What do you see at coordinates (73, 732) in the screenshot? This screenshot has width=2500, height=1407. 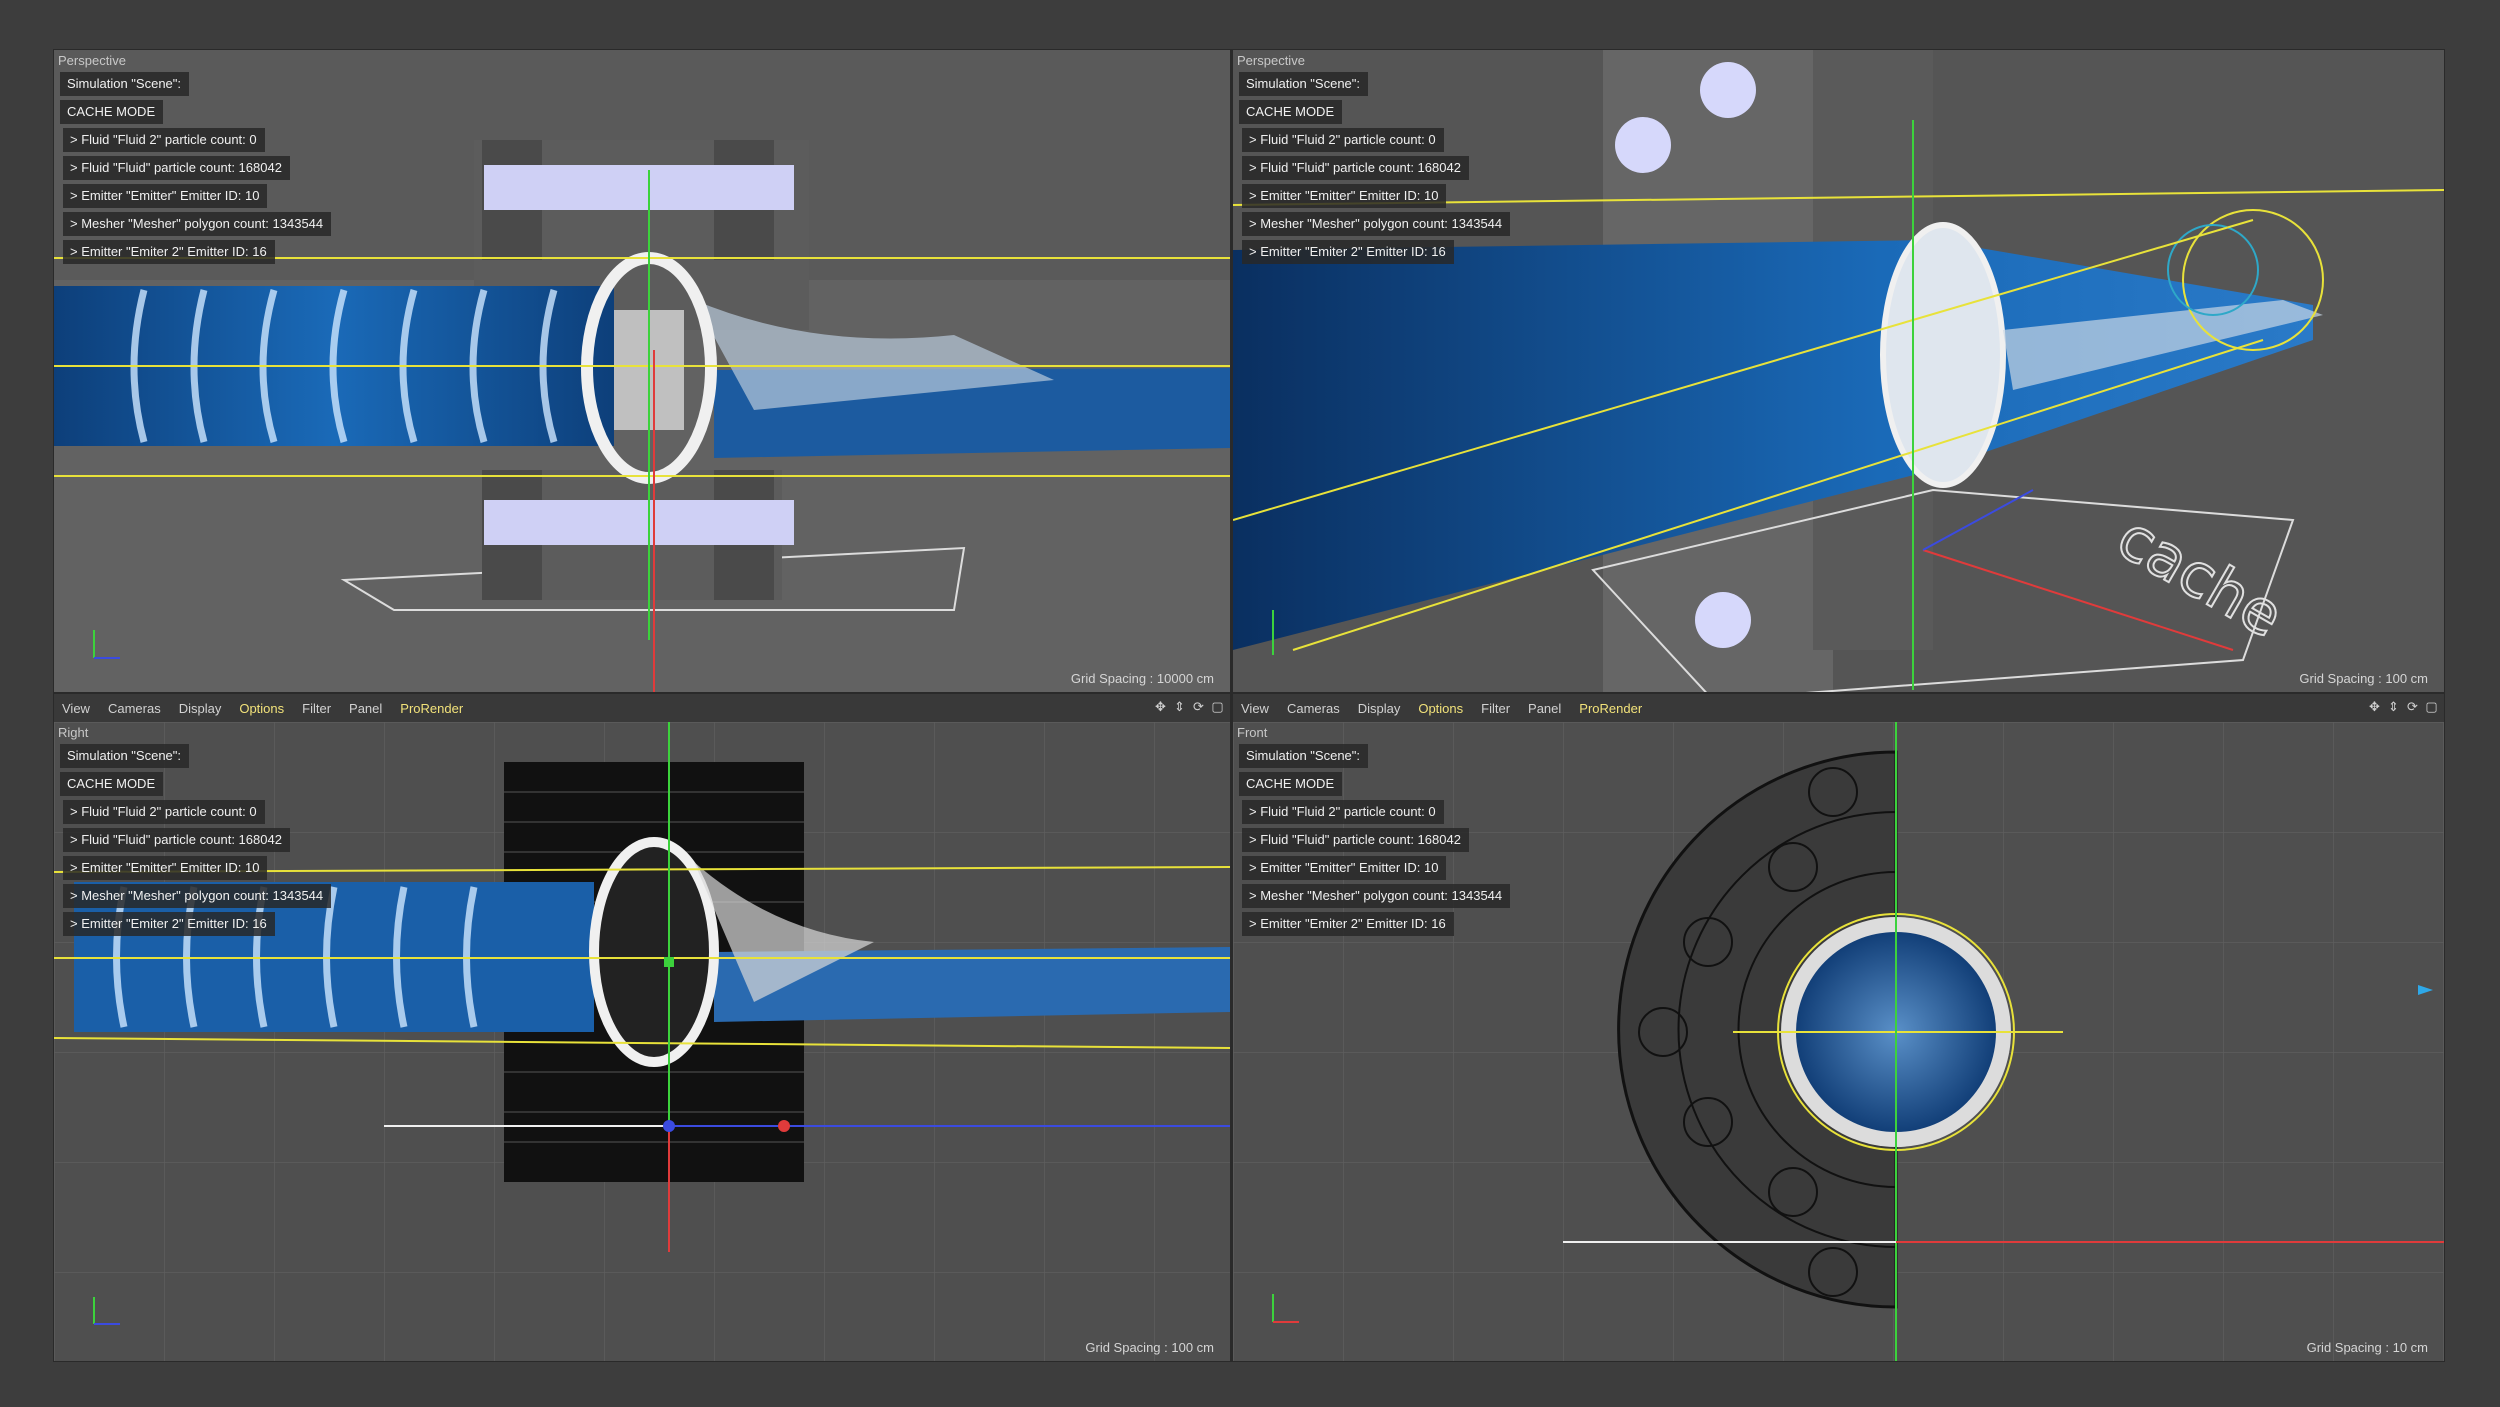 I see `viewport-title: Right` at bounding box center [73, 732].